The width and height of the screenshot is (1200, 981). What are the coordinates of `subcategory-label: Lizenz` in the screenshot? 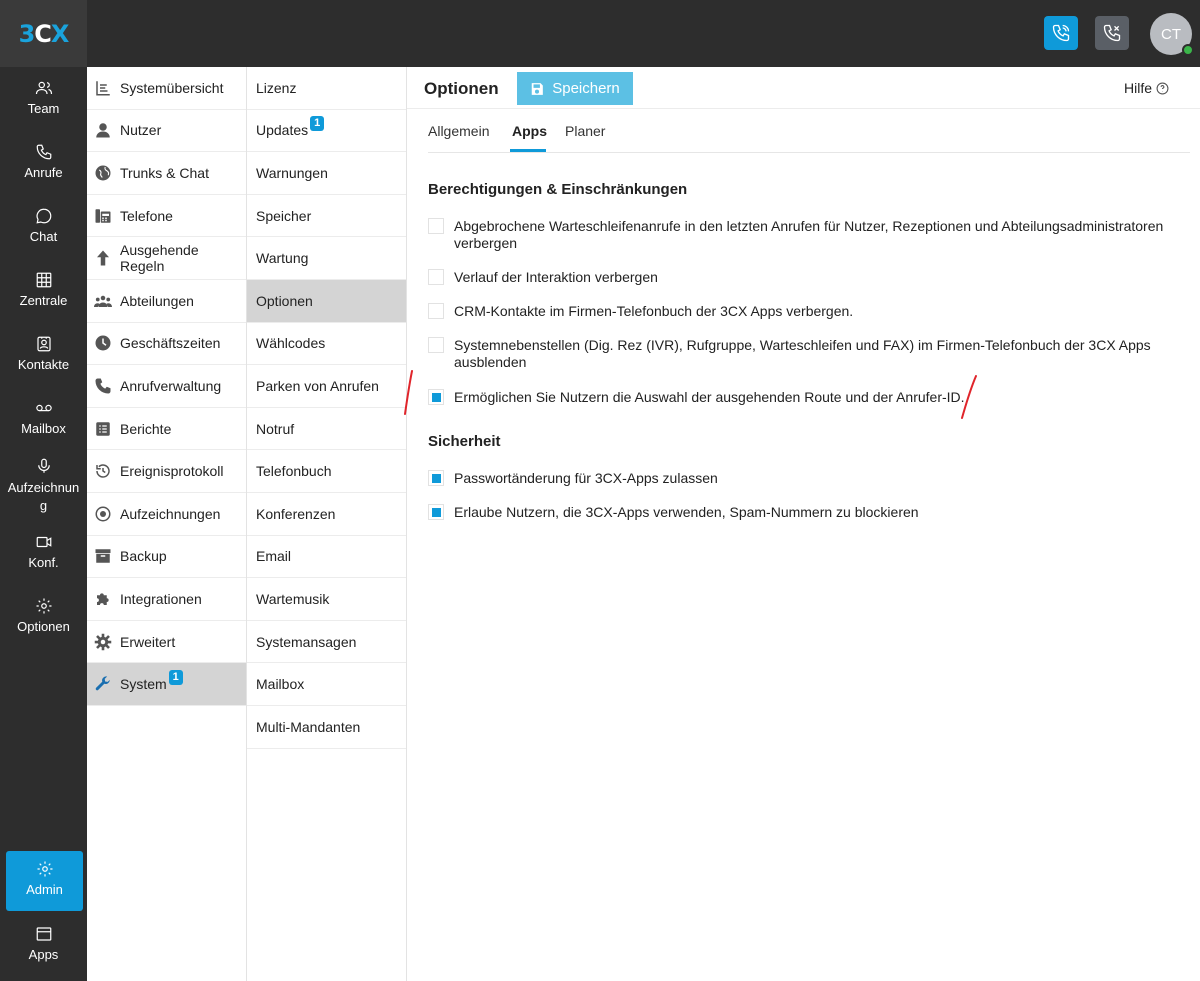 It's located at (276, 87).